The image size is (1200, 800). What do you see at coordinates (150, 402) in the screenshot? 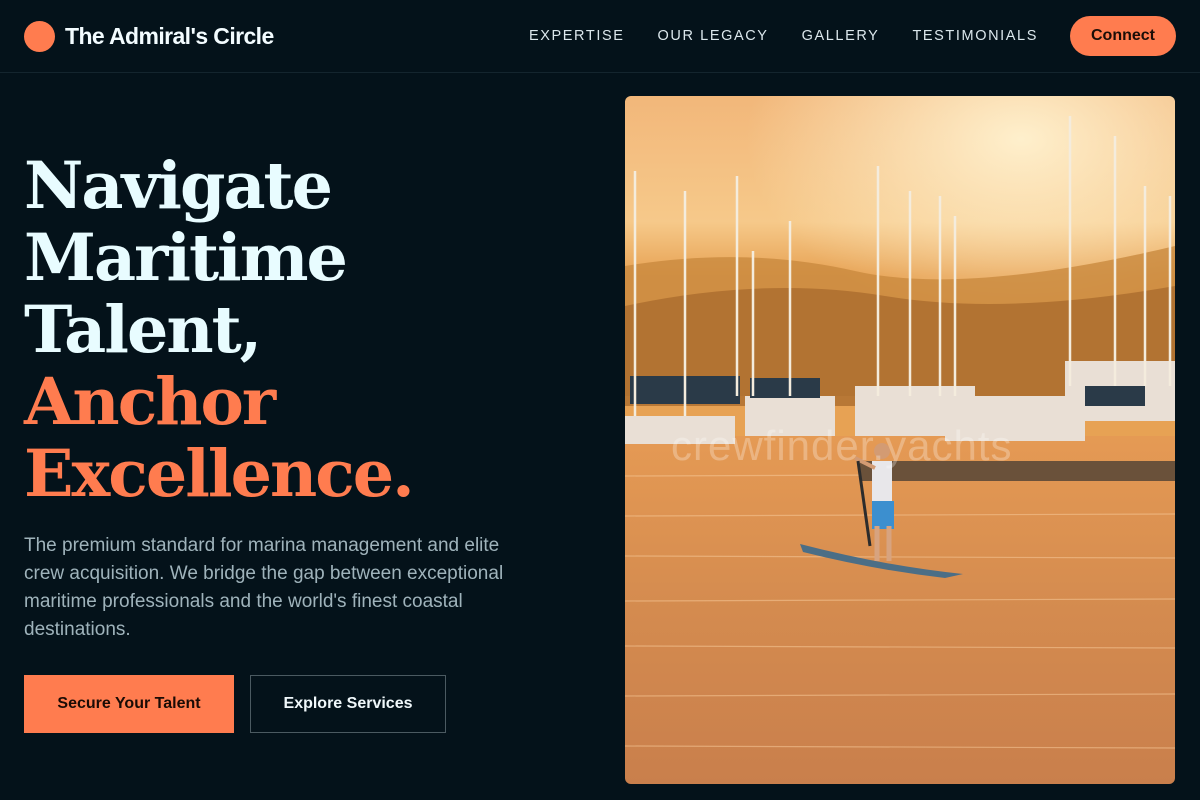
I see `hero-title-accent-line: Anchor` at bounding box center [150, 402].